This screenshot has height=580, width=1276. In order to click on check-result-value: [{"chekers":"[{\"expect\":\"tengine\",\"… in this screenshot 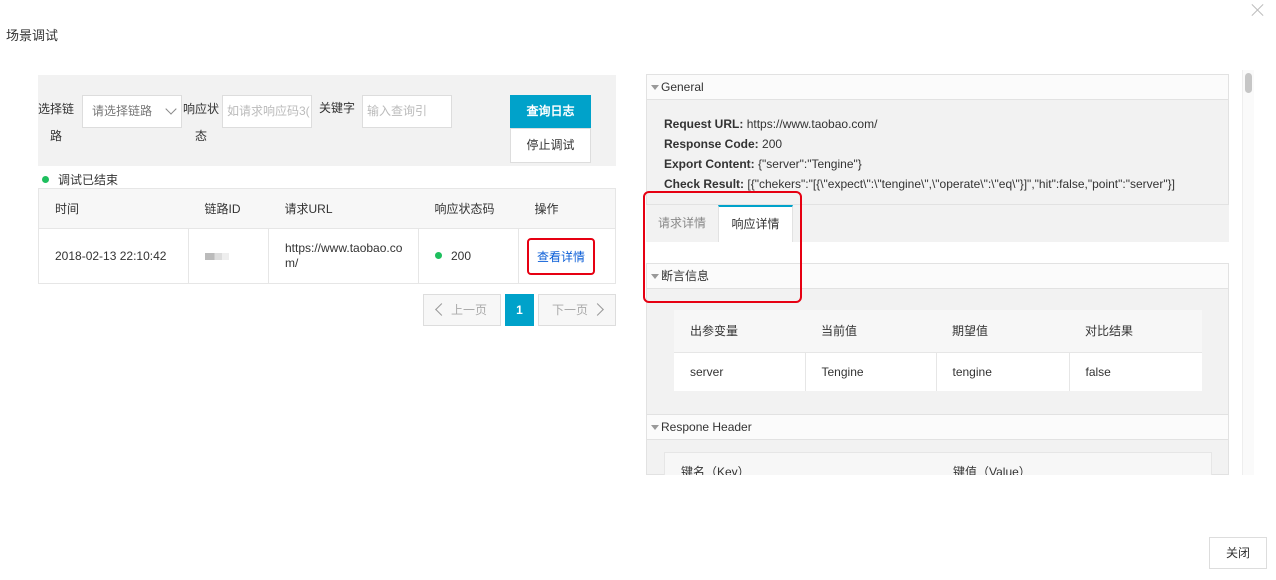, I will do `click(961, 184)`.